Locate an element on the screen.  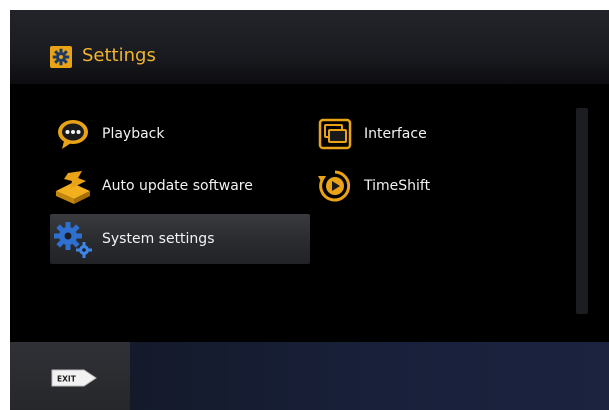
update-box-icon is located at coordinates (73, 186).